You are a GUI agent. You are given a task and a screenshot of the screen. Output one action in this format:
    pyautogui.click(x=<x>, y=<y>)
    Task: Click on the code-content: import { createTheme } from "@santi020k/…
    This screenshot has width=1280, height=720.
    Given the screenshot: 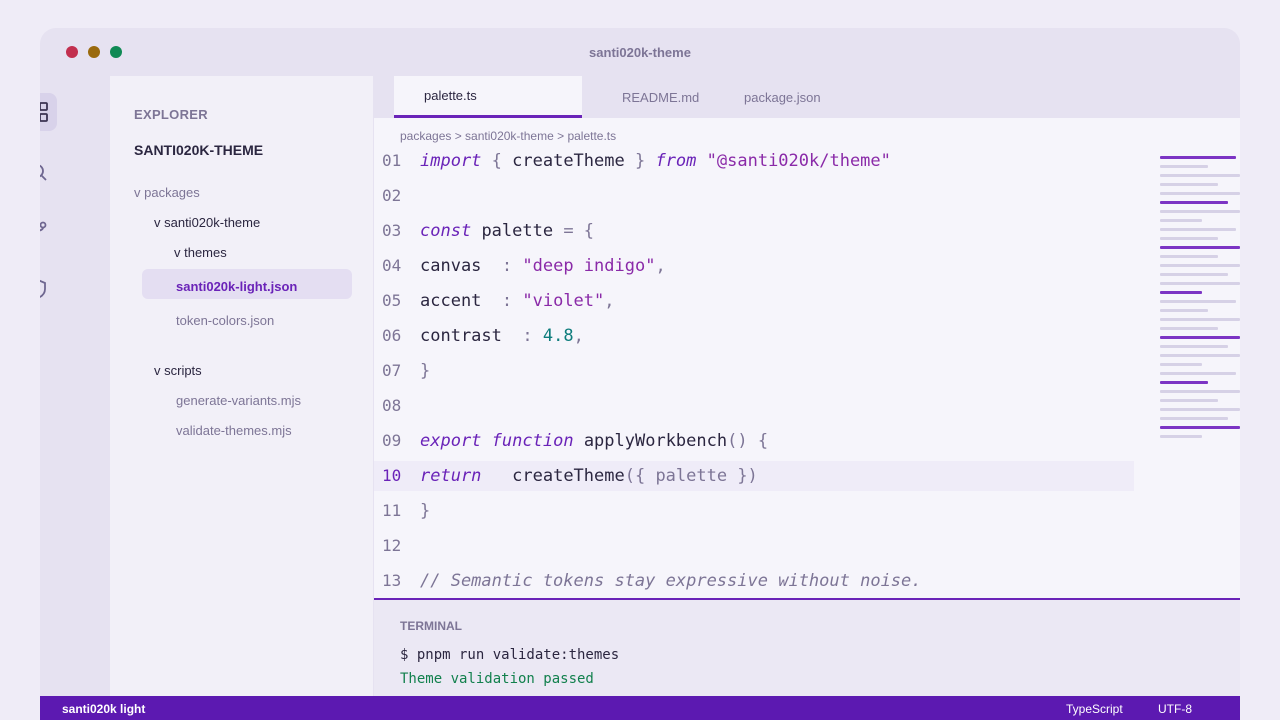 What is the action you would take?
    pyautogui.click(x=655, y=161)
    